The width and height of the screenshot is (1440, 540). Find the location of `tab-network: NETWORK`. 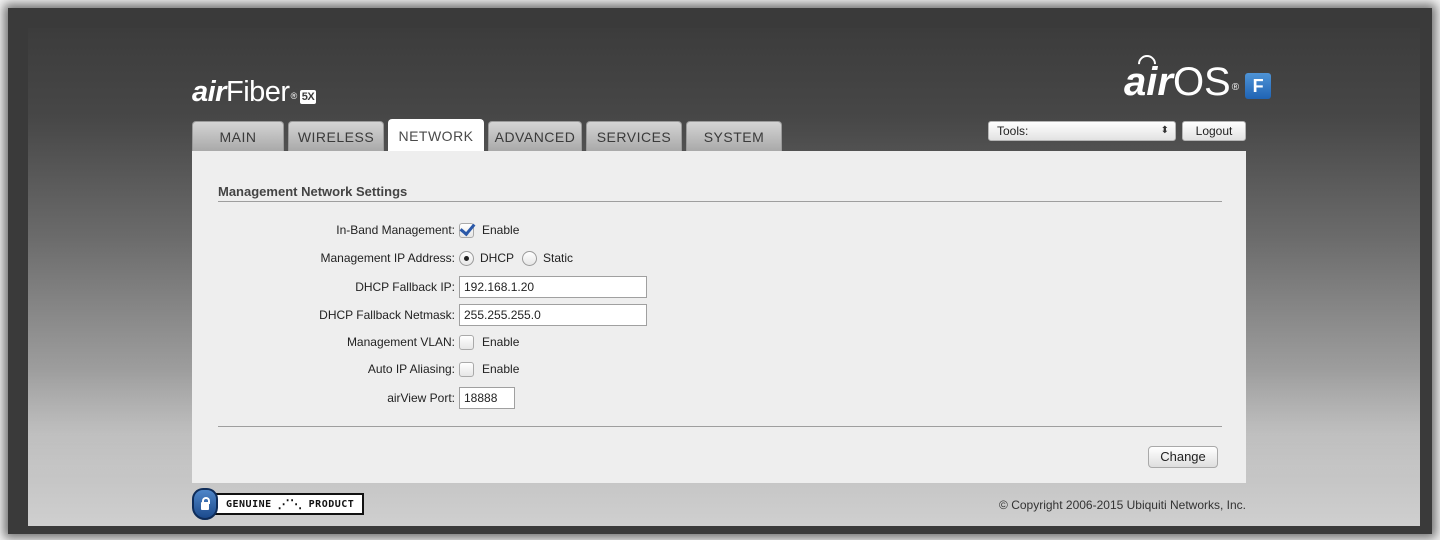

tab-network: NETWORK is located at coordinates (436, 135).